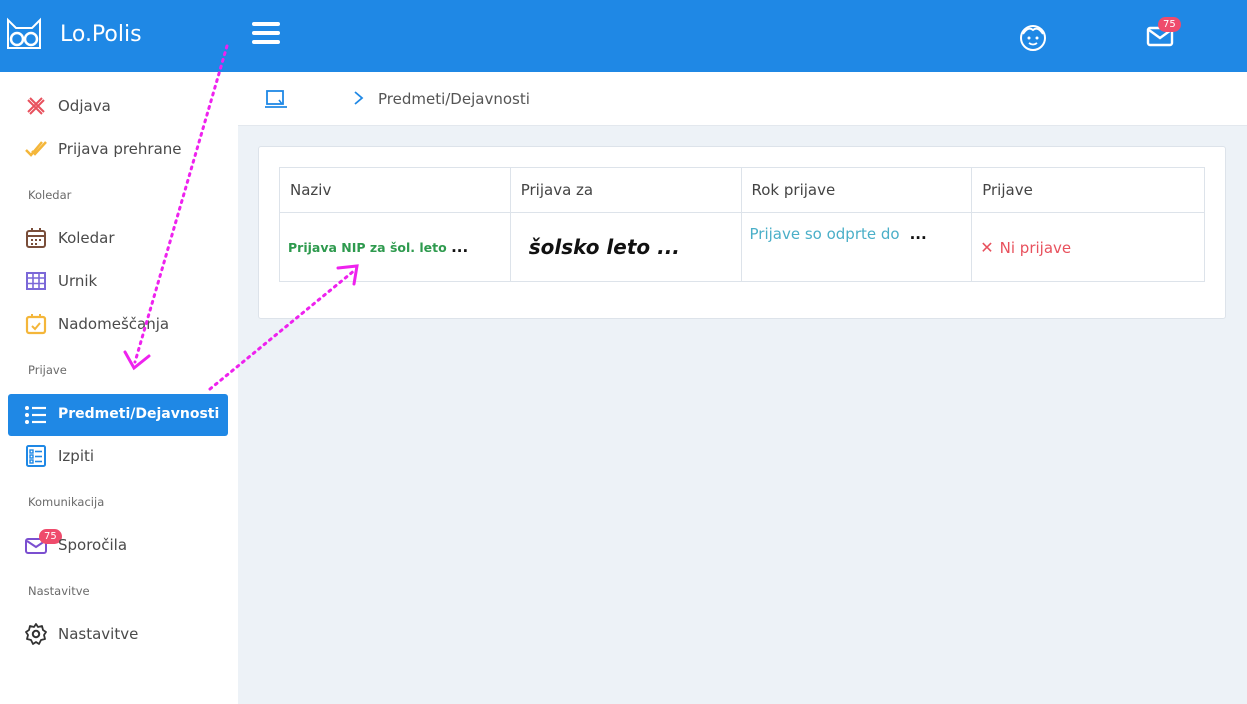 Image resolution: width=1247 pixels, height=704 pixels. Describe the element at coordinates (987, 247) in the screenshot. I see `close-icon: ✕` at that location.